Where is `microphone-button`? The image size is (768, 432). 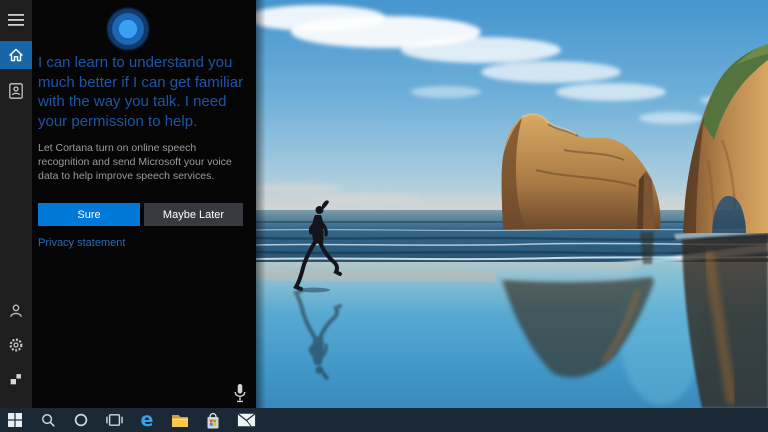
microphone-button is located at coordinates (240, 393).